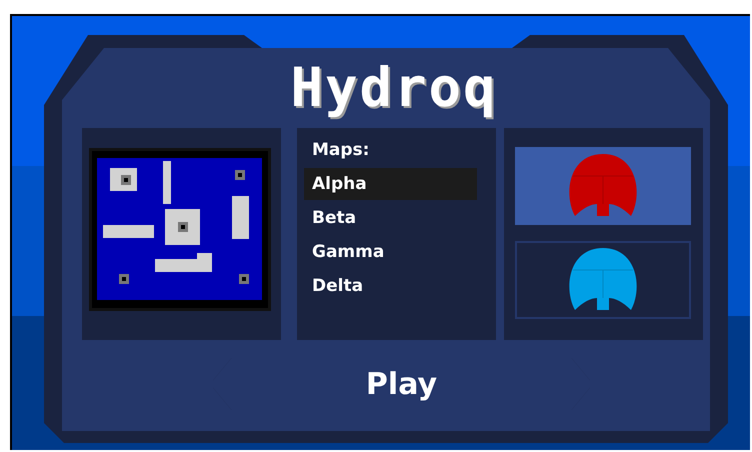  What do you see at coordinates (390, 184) in the screenshot?
I see `map-list-item: Alpha` at bounding box center [390, 184].